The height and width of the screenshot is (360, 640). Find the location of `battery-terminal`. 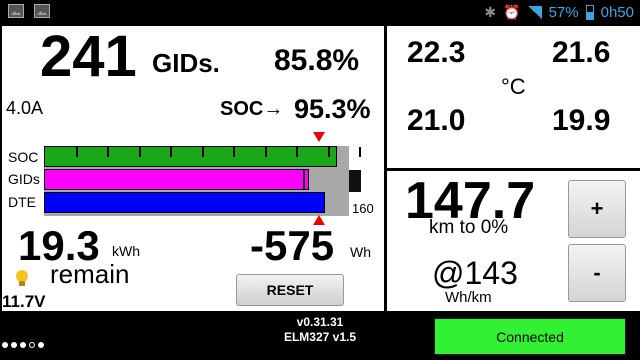

battery-terminal is located at coordinates (355, 181).